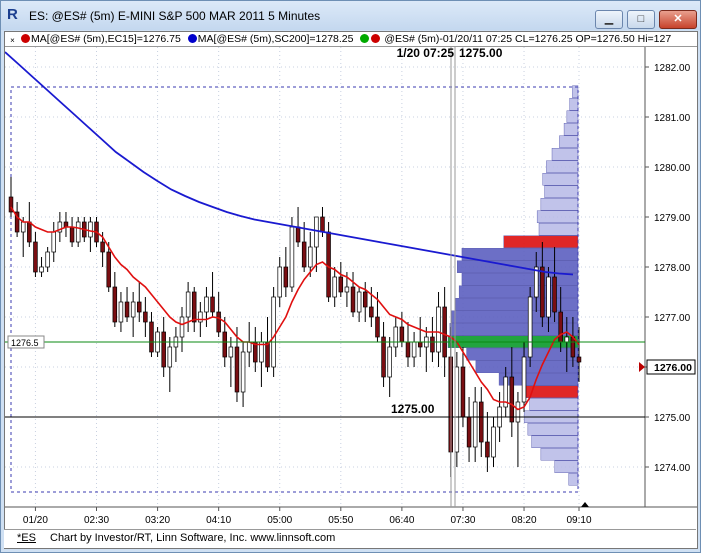  I want to click on y-tick-label: 1282.00, so click(672, 68).